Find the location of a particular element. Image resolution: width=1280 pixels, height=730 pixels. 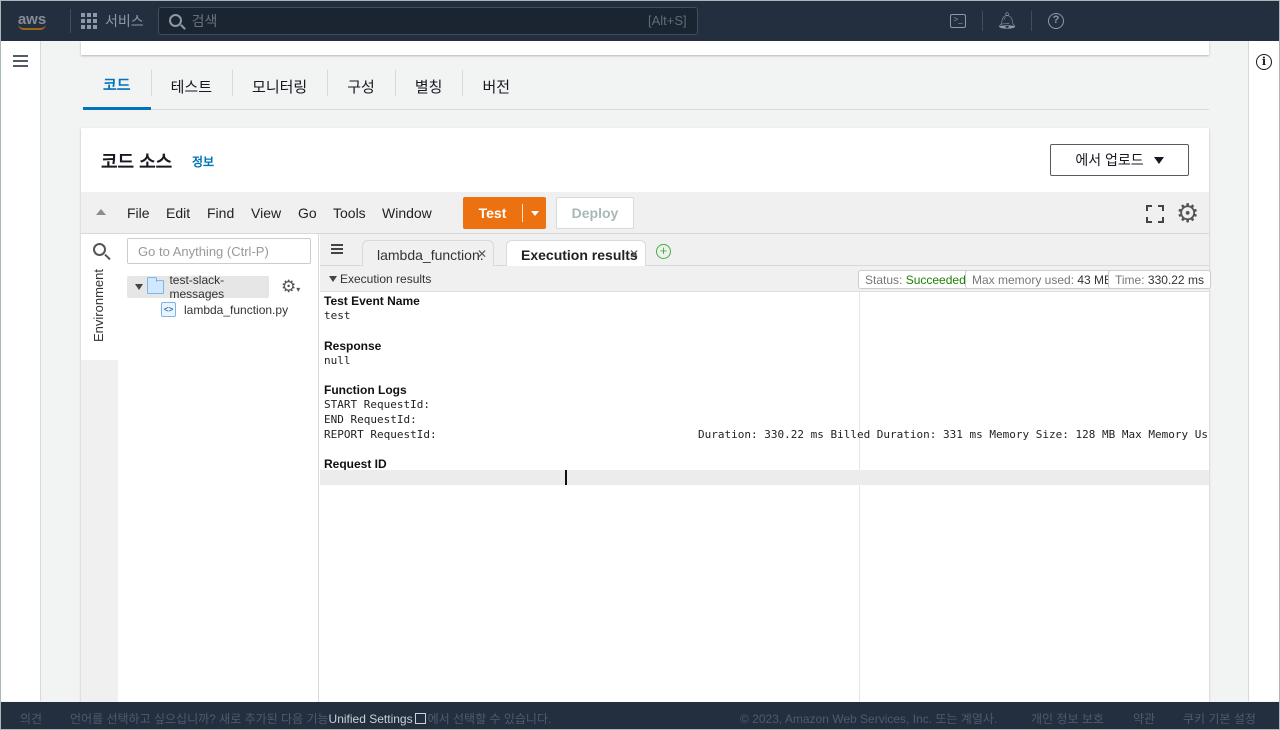

time-badge: Time: 330.22 ms is located at coordinates (1159, 279).